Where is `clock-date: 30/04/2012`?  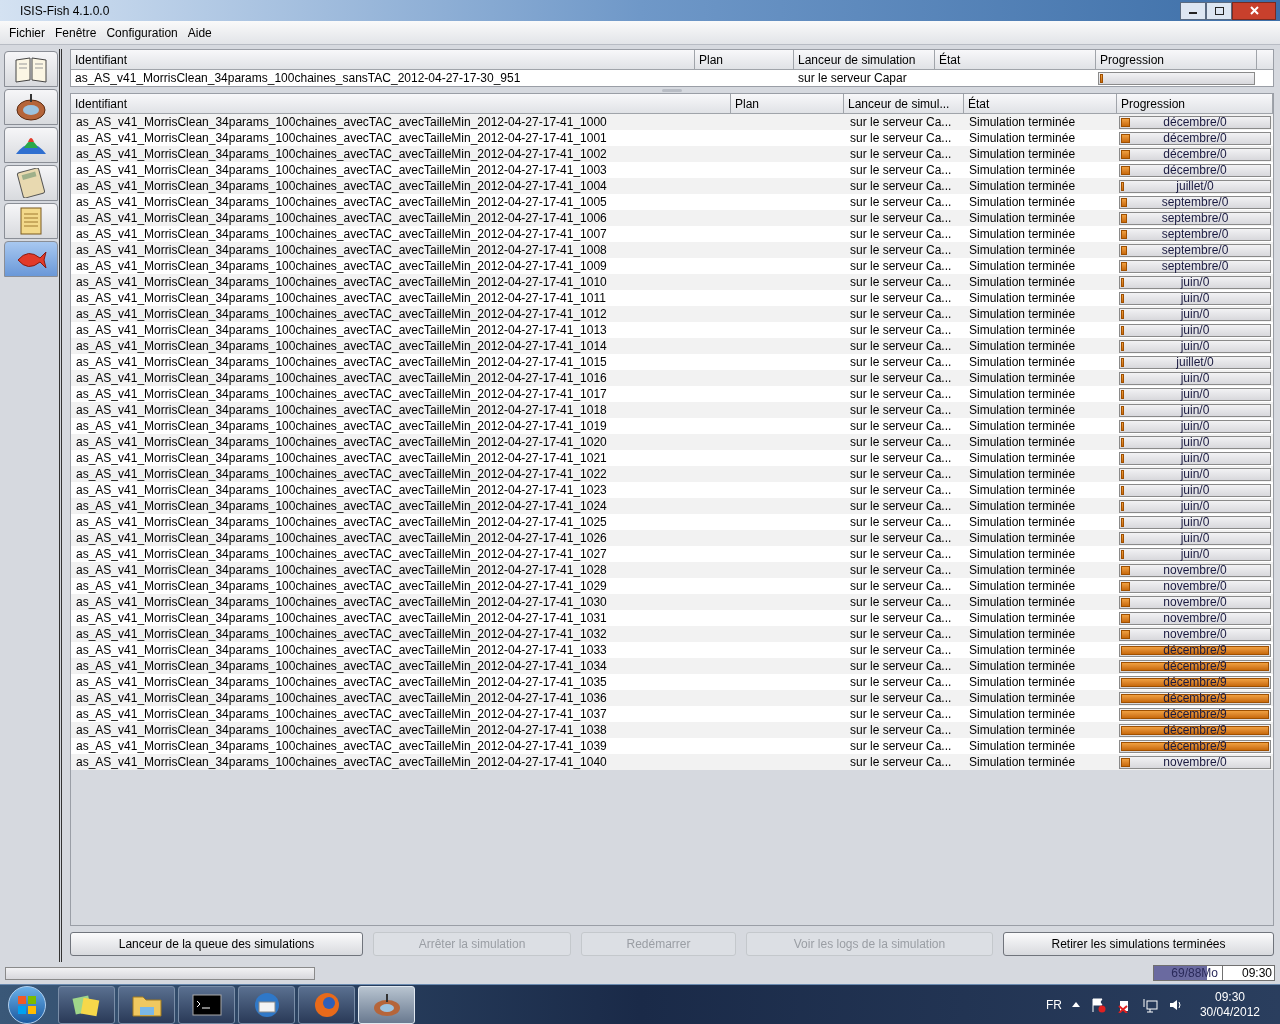 clock-date: 30/04/2012 is located at coordinates (1229, 1012).